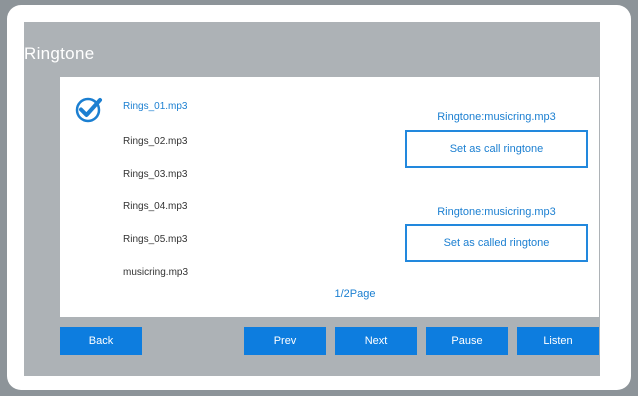 This screenshot has width=638, height=396. Describe the element at coordinates (467, 341) in the screenshot. I see `pause-button: Pause` at that location.